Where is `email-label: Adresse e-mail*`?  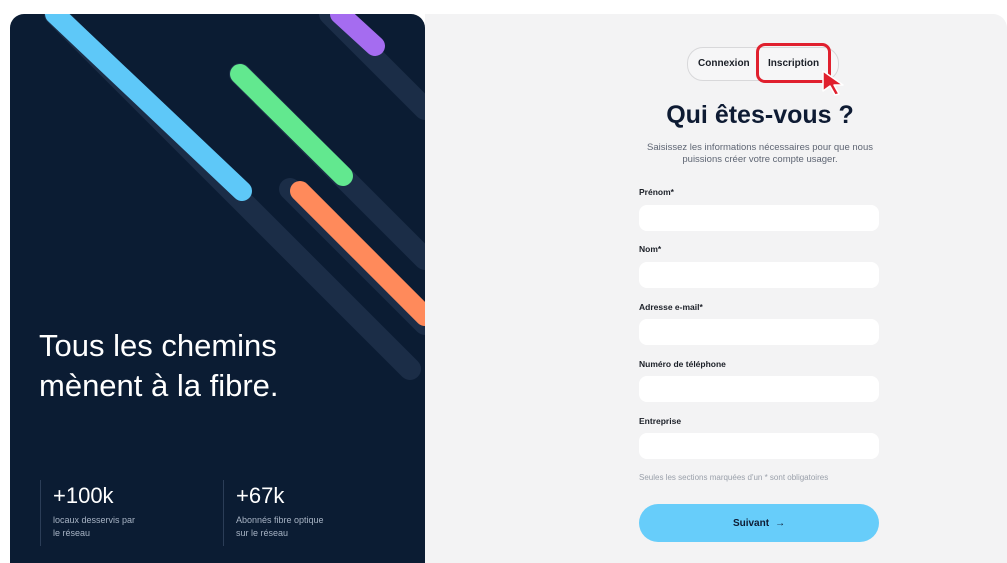 email-label: Adresse e-mail* is located at coordinates (671, 307).